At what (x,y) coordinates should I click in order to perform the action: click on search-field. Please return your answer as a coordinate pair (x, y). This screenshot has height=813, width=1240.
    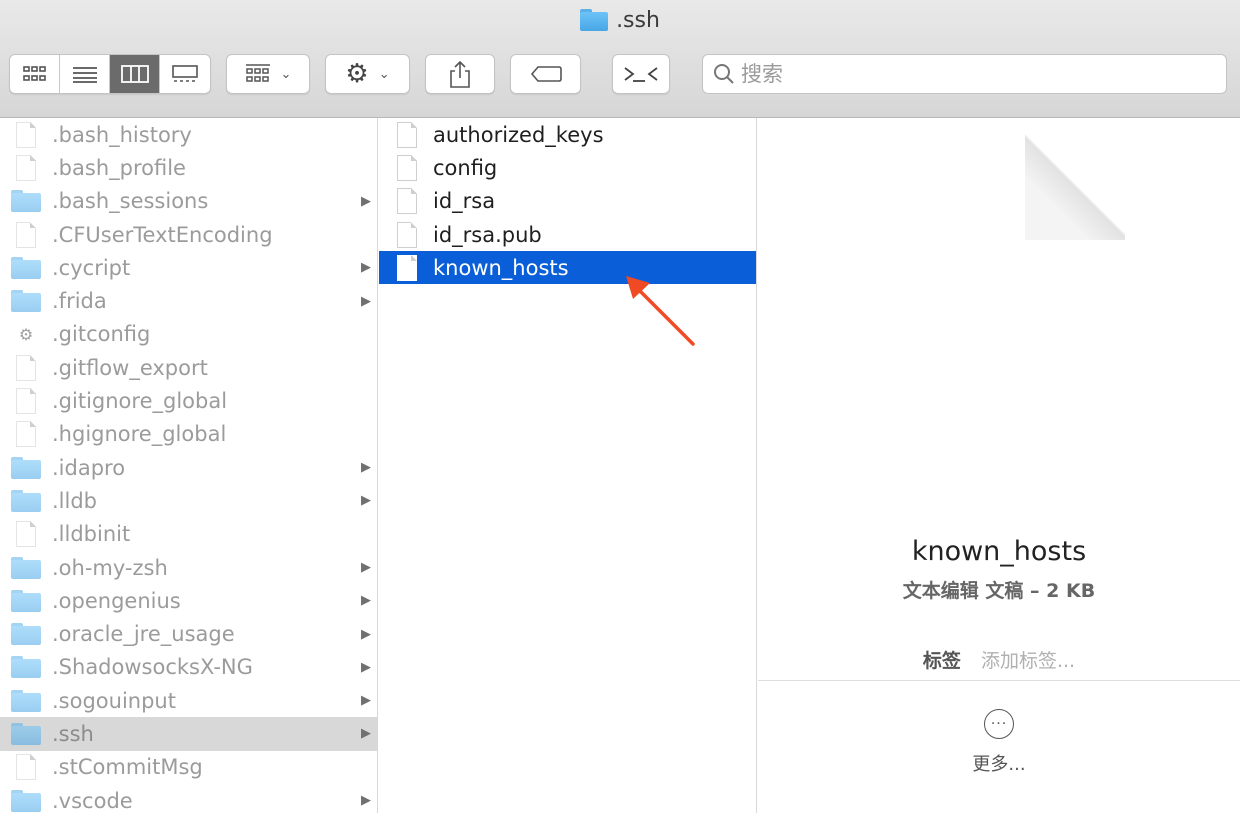
    Looking at the image, I should click on (964, 74).